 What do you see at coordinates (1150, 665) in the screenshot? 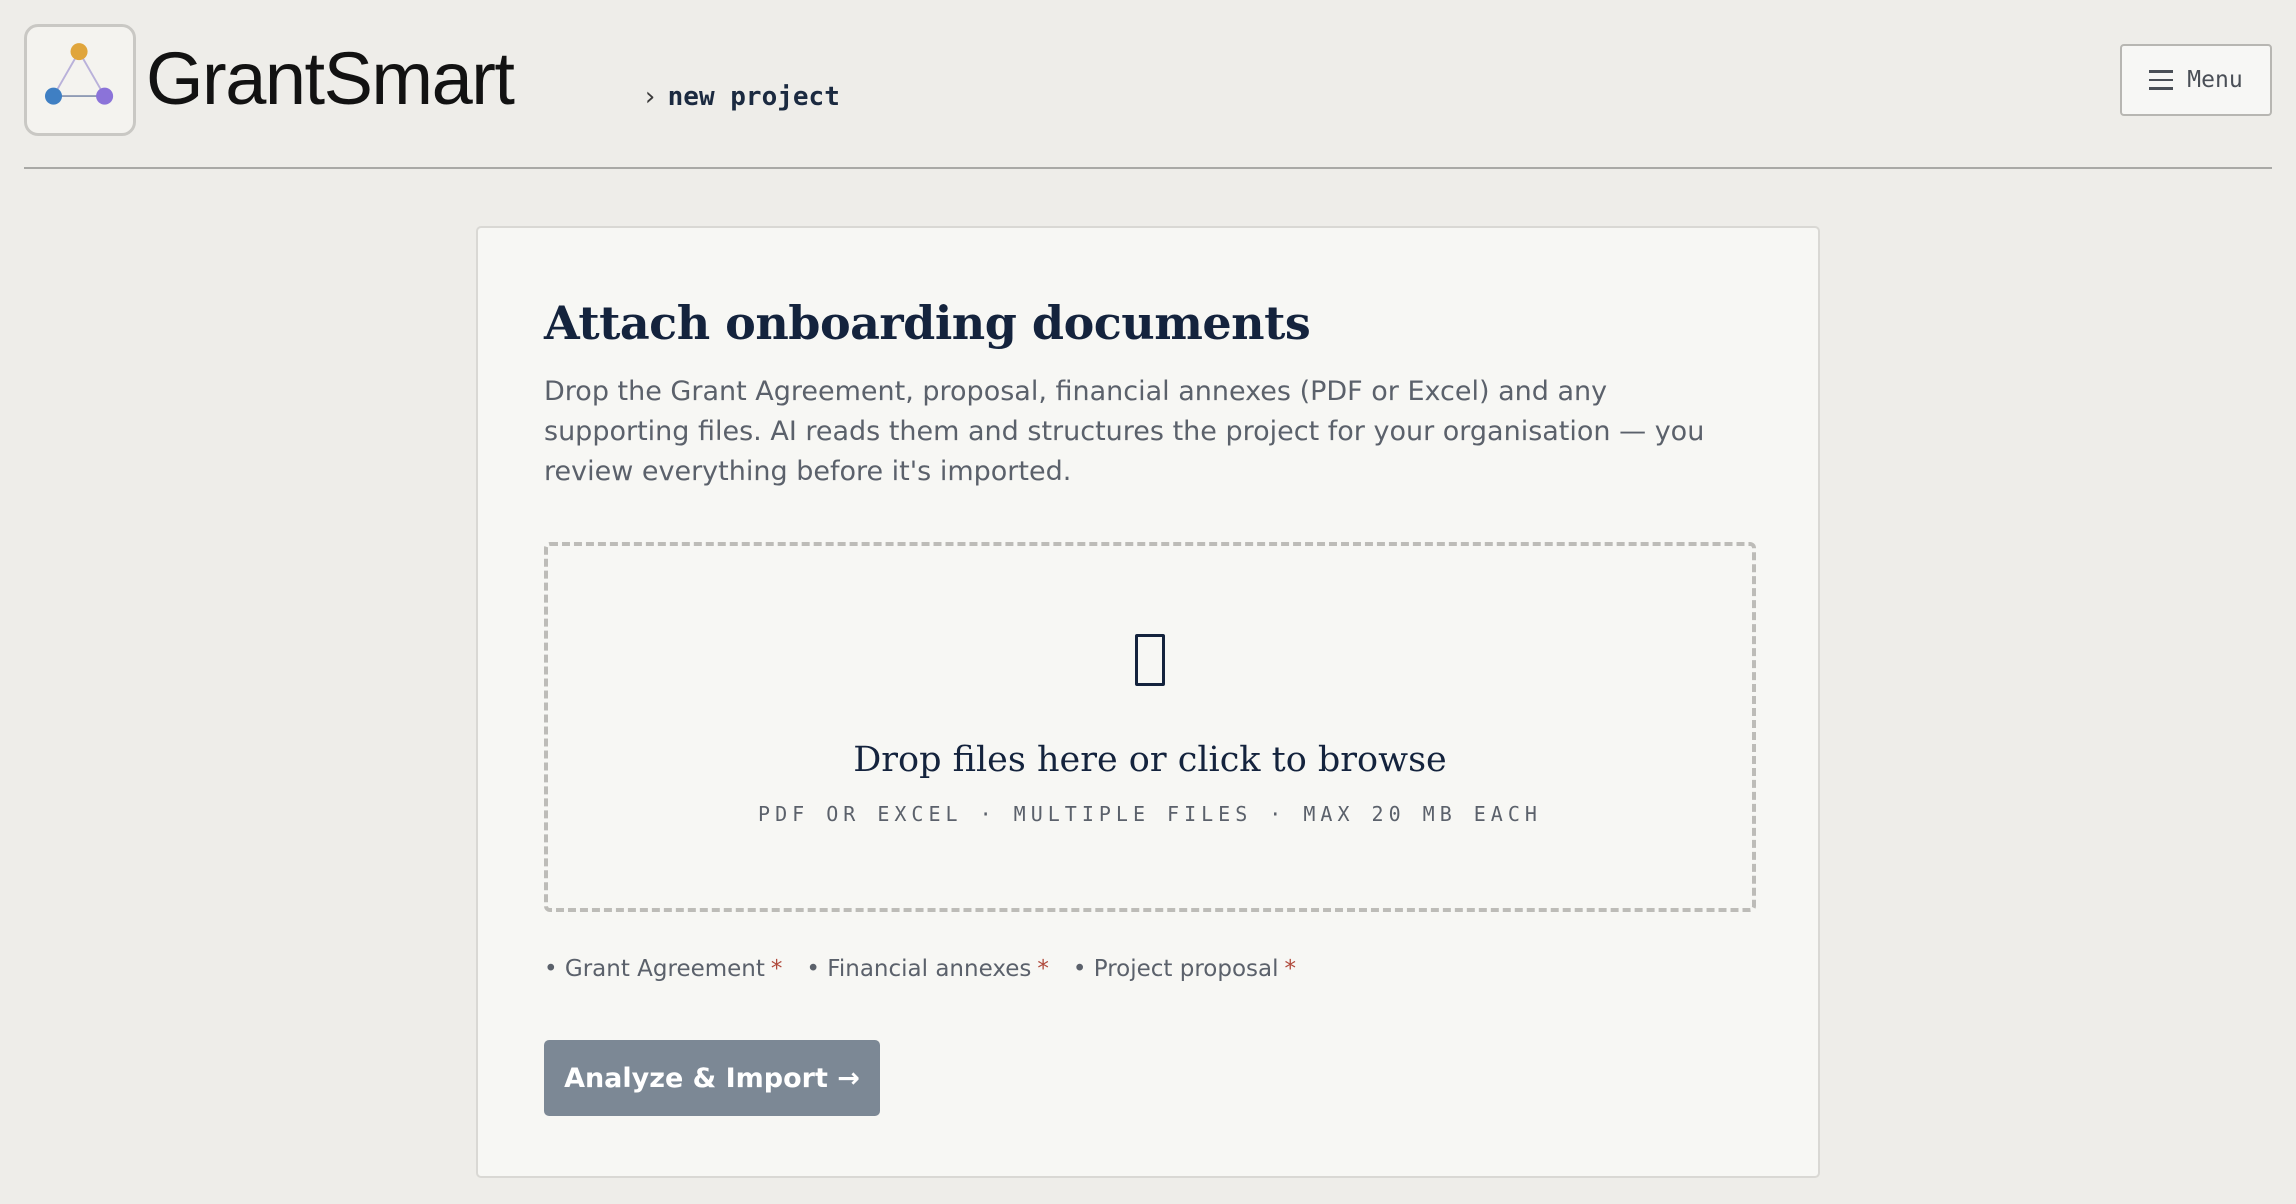
I see `document-icon` at bounding box center [1150, 665].